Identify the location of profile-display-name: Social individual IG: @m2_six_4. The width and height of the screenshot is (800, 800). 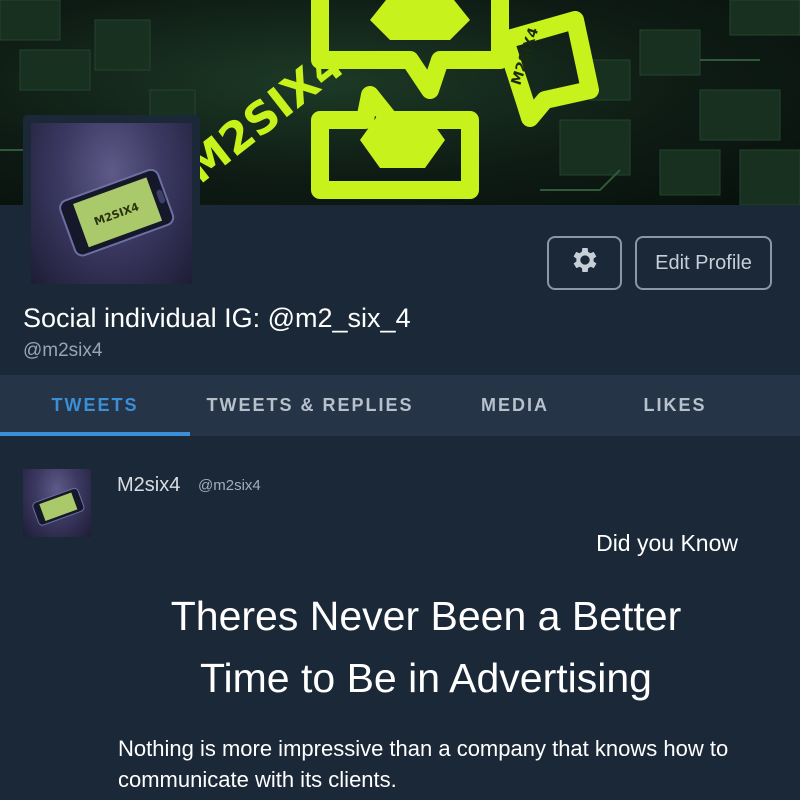
(217, 318).